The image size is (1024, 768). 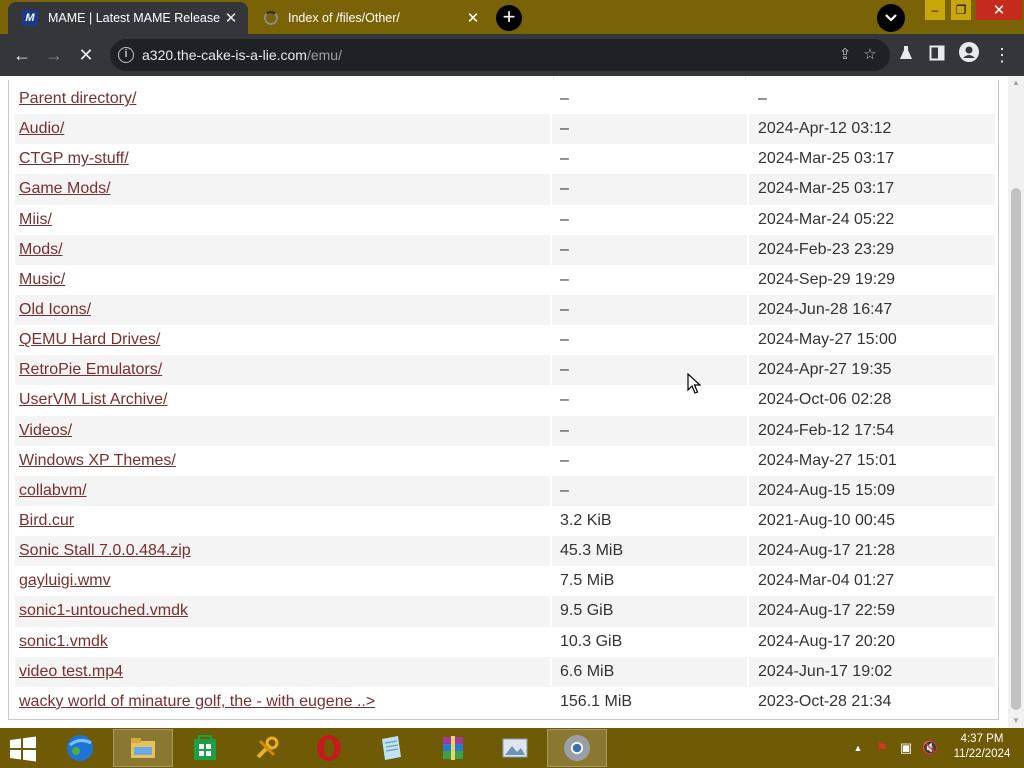 What do you see at coordinates (283, 249) in the screenshot?
I see `file-name-cell: Mods/` at bounding box center [283, 249].